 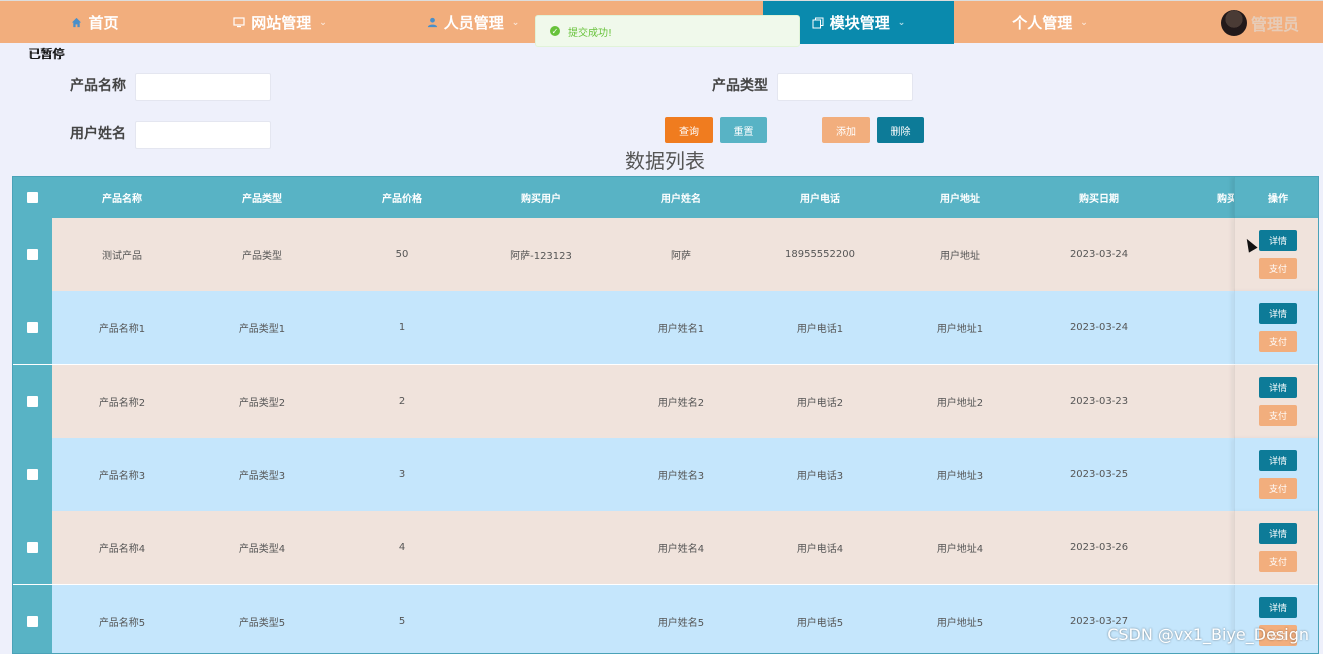 What do you see at coordinates (689, 130) in the screenshot?
I see `query-button: 查询` at bounding box center [689, 130].